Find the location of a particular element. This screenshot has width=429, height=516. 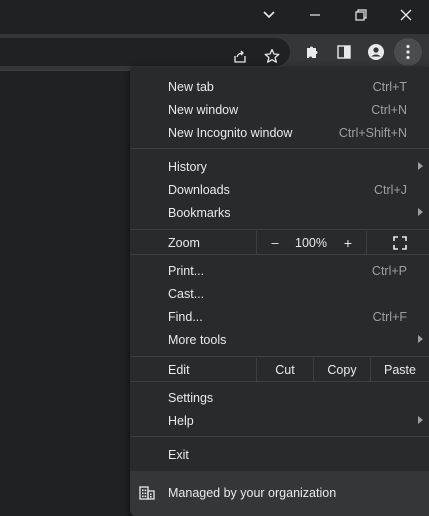

close-button is located at coordinates (406, 15).